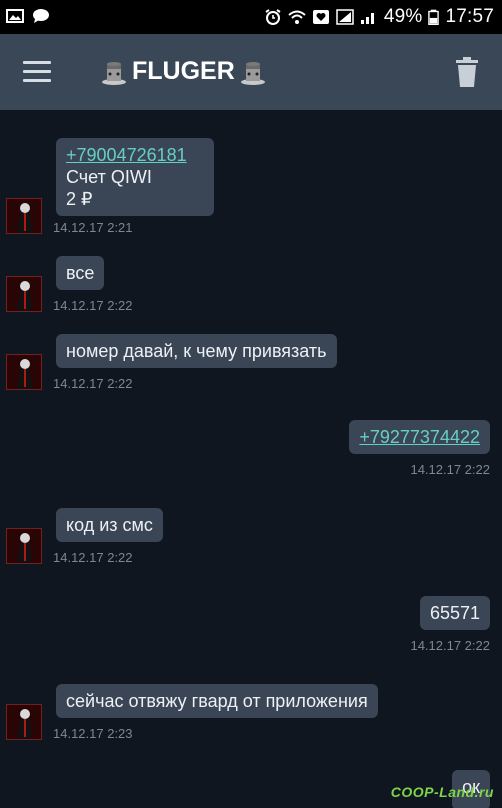 Image resolution: width=502 pixels, height=808 pixels. I want to click on heart-icon, so click(320, 17).